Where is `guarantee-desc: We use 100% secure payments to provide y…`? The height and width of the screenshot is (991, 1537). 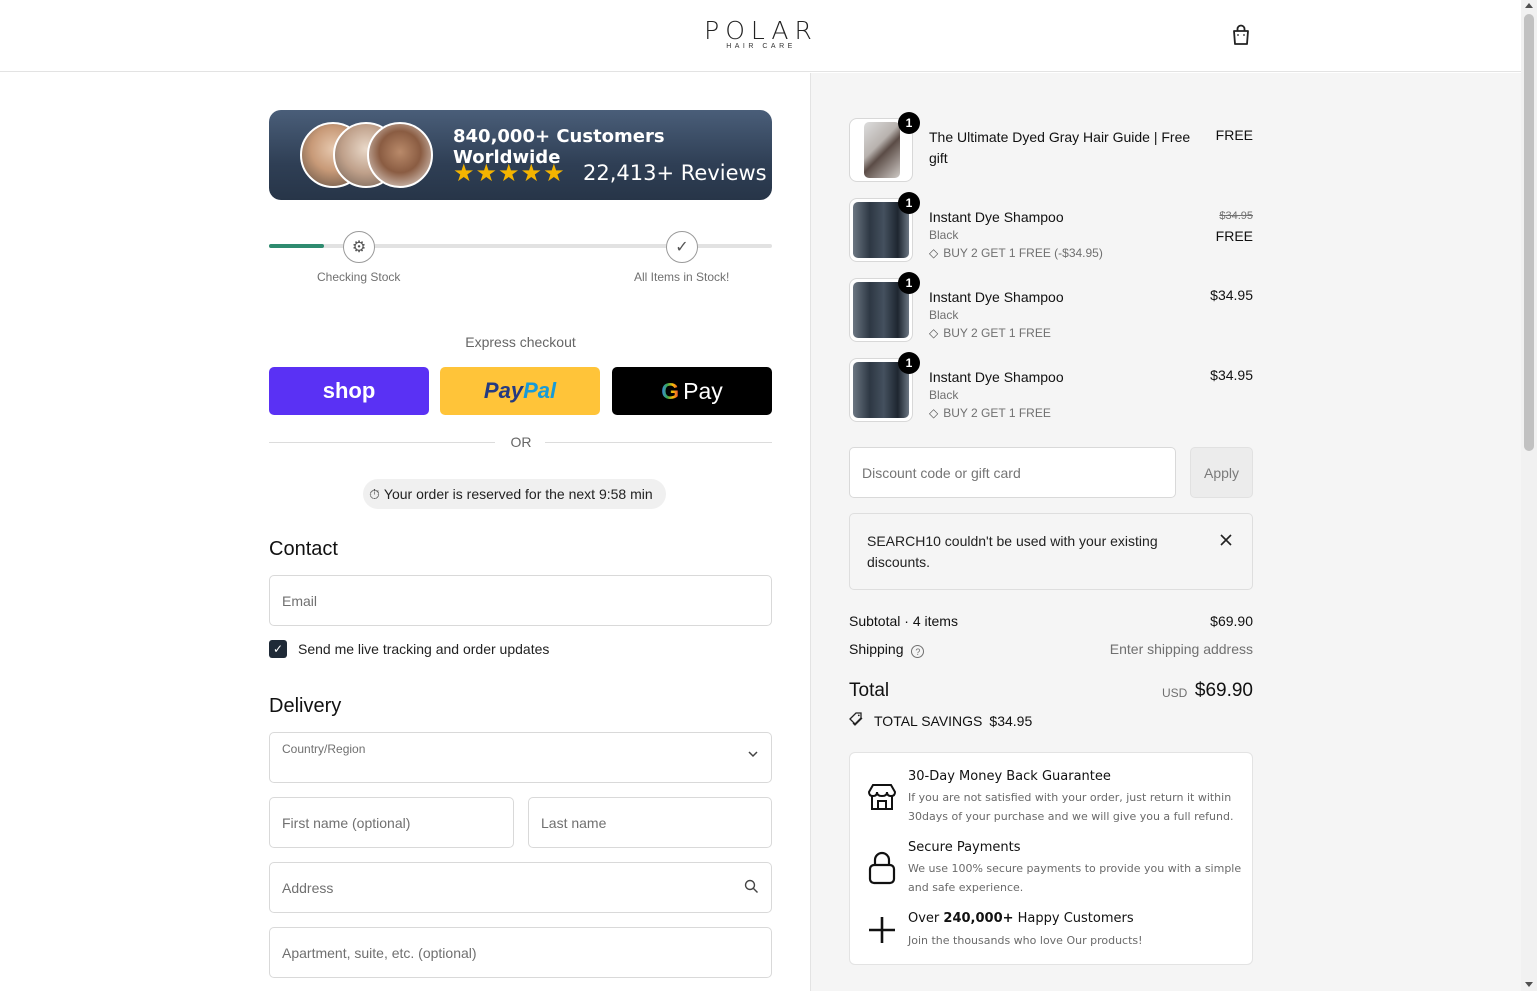 guarantee-desc: We use 100% secure payments to provide y… is located at coordinates (1075, 878).